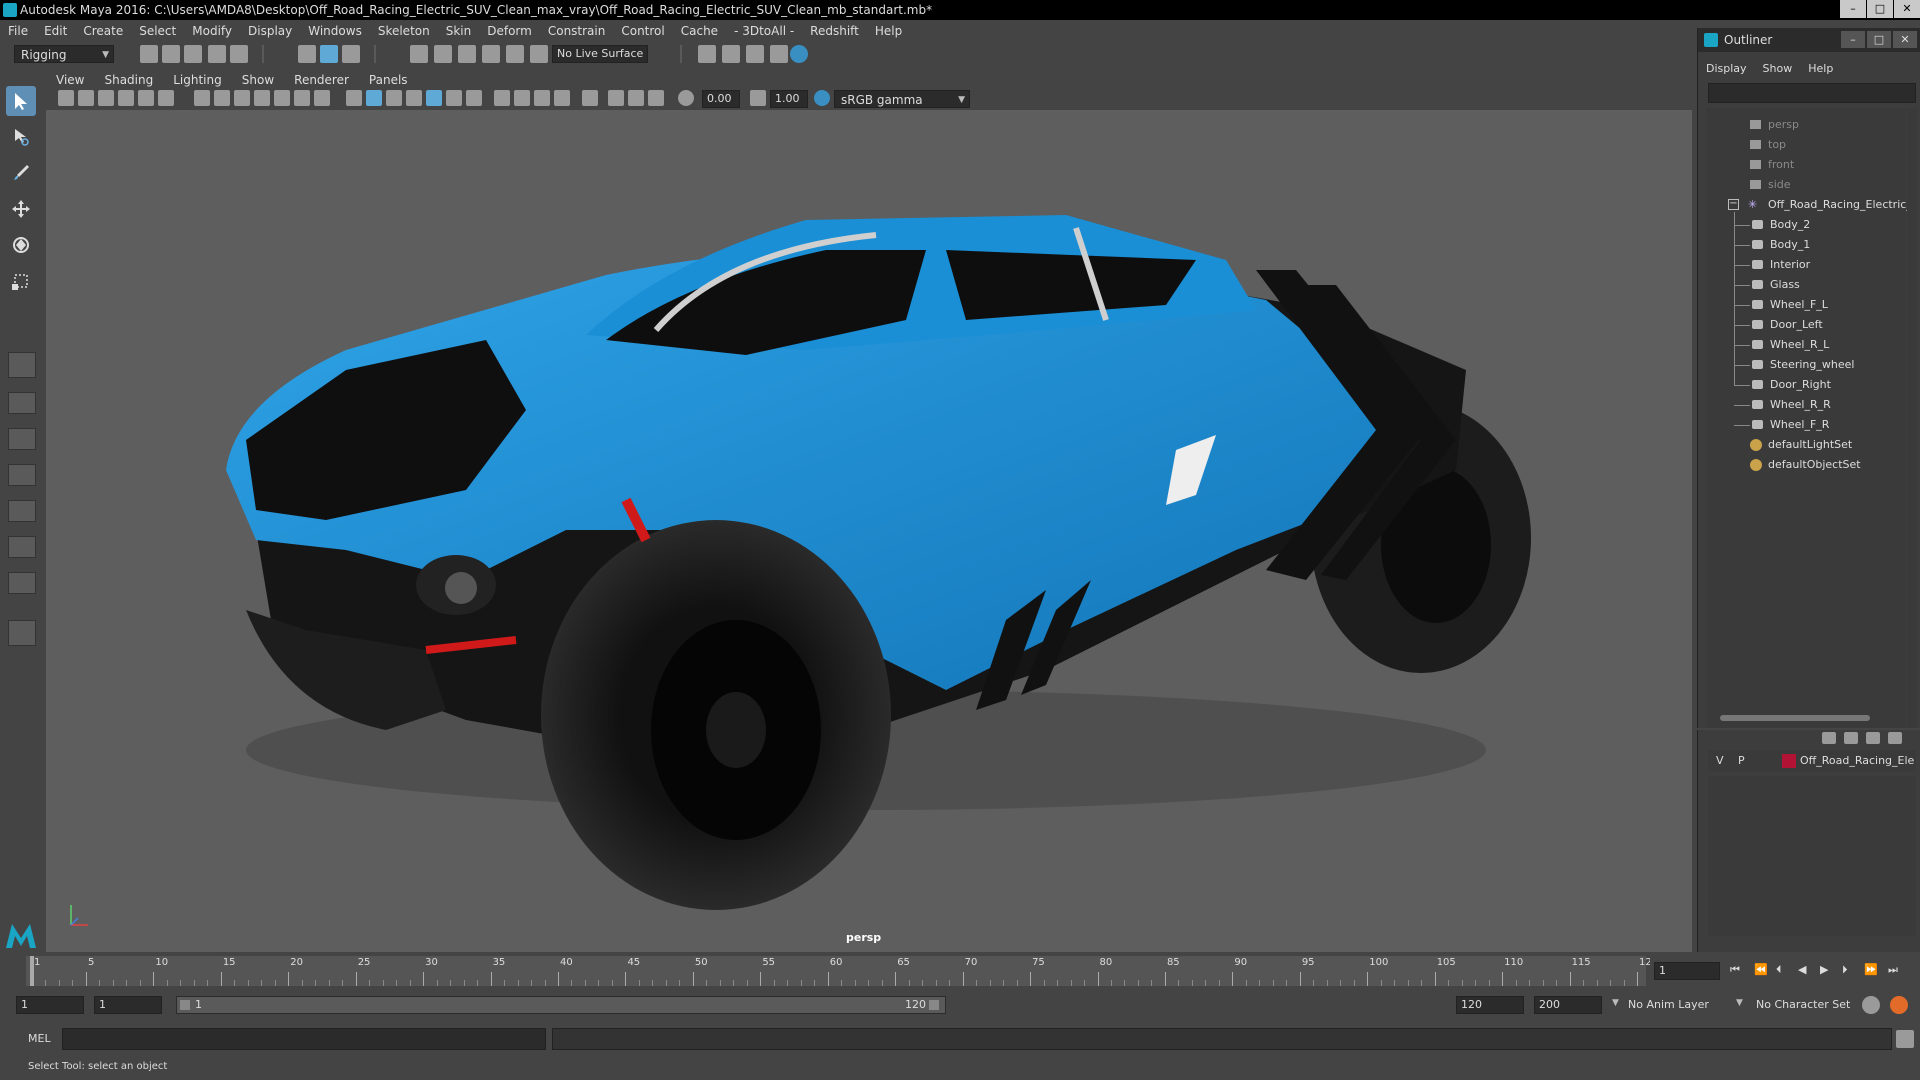 The width and height of the screenshot is (1920, 1080). Describe the element at coordinates (222, 98) in the screenshot. I see `film-gate-icon` at that location.